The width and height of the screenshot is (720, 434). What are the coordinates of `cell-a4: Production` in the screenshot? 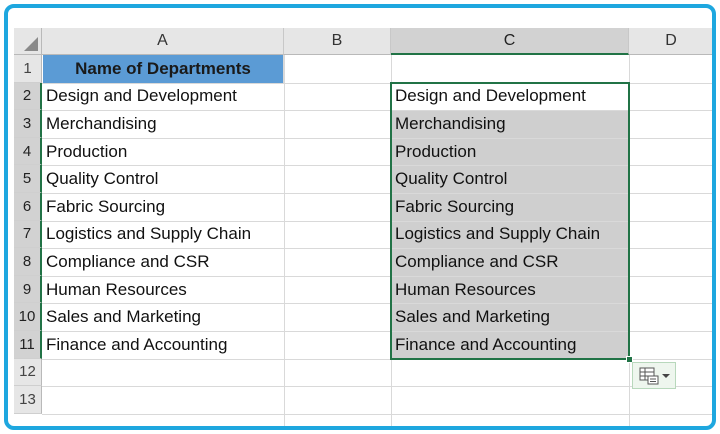 It's located at (163, 152).